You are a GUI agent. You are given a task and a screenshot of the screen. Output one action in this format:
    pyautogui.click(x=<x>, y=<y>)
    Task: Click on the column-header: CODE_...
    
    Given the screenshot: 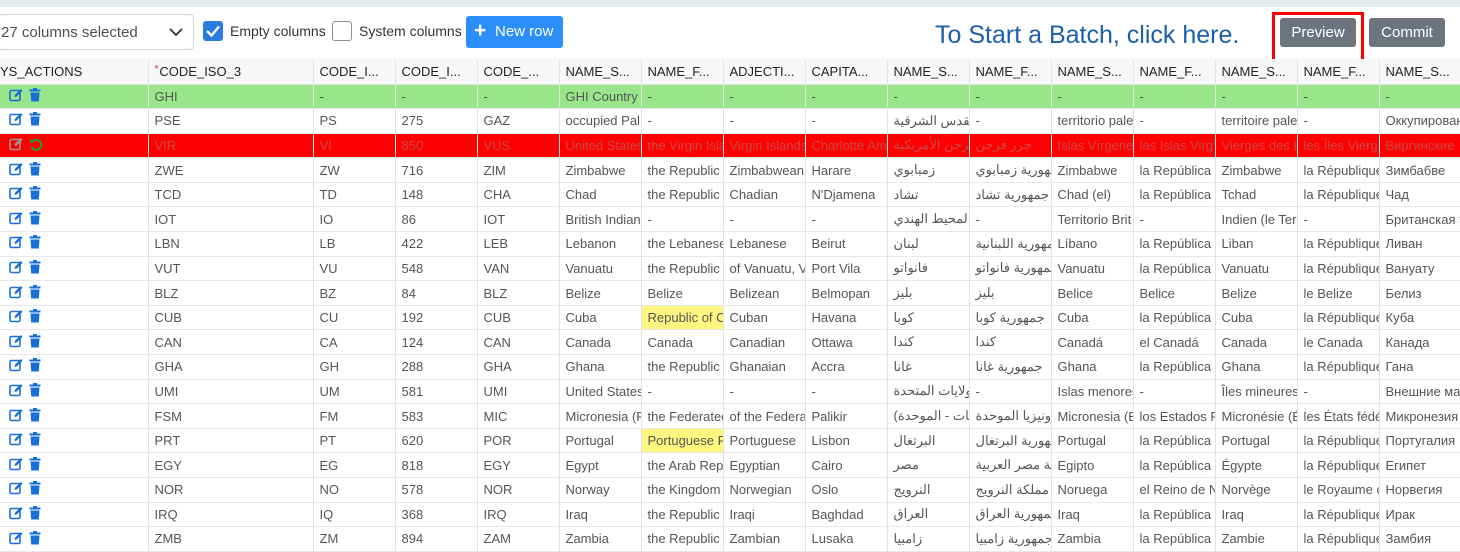 What is the action you would take?
    pyautogui.click(x=518, y=72)
    